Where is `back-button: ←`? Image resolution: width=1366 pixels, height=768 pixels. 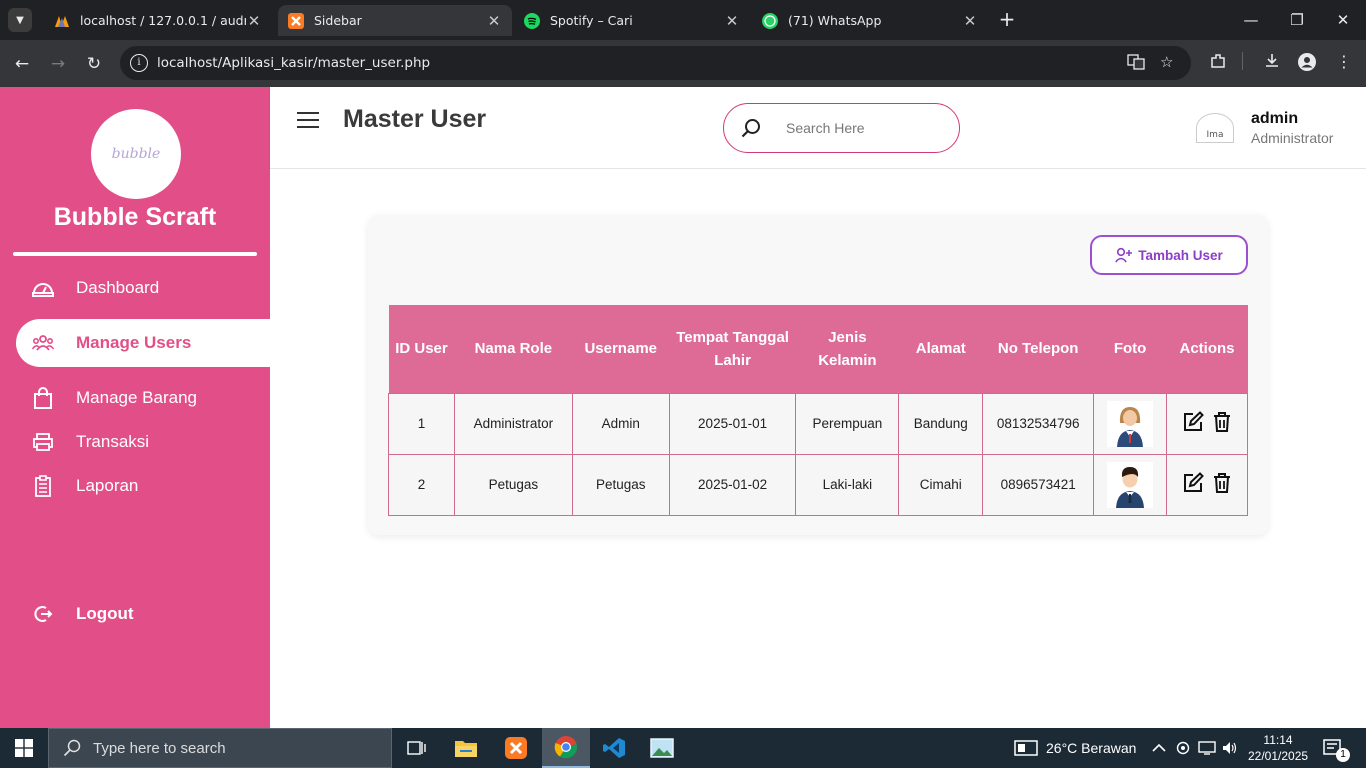
back-button: ← is located at coordinates (22, 64).